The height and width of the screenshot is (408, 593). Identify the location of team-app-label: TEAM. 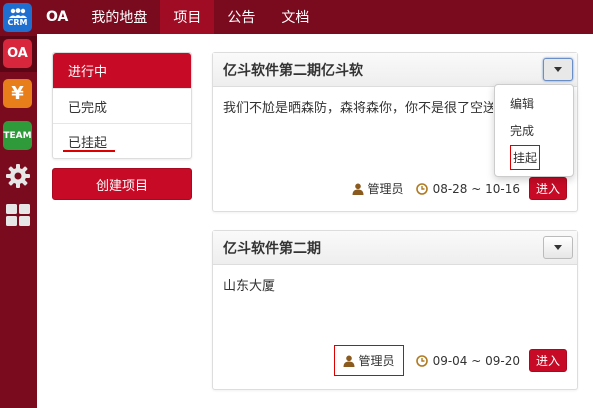
(17, 135).